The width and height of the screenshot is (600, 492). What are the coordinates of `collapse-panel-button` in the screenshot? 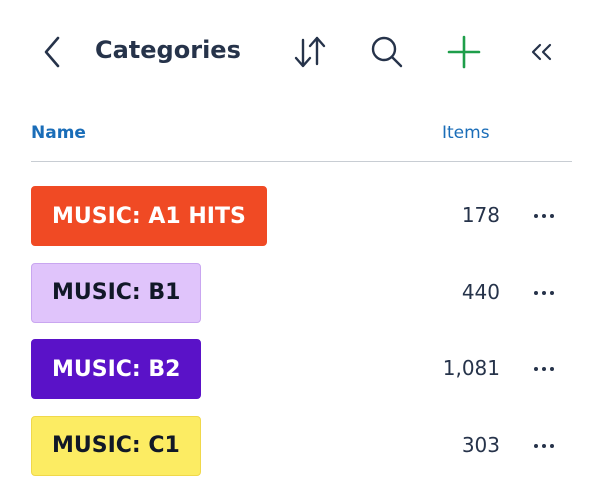 It's located at (542, 52).